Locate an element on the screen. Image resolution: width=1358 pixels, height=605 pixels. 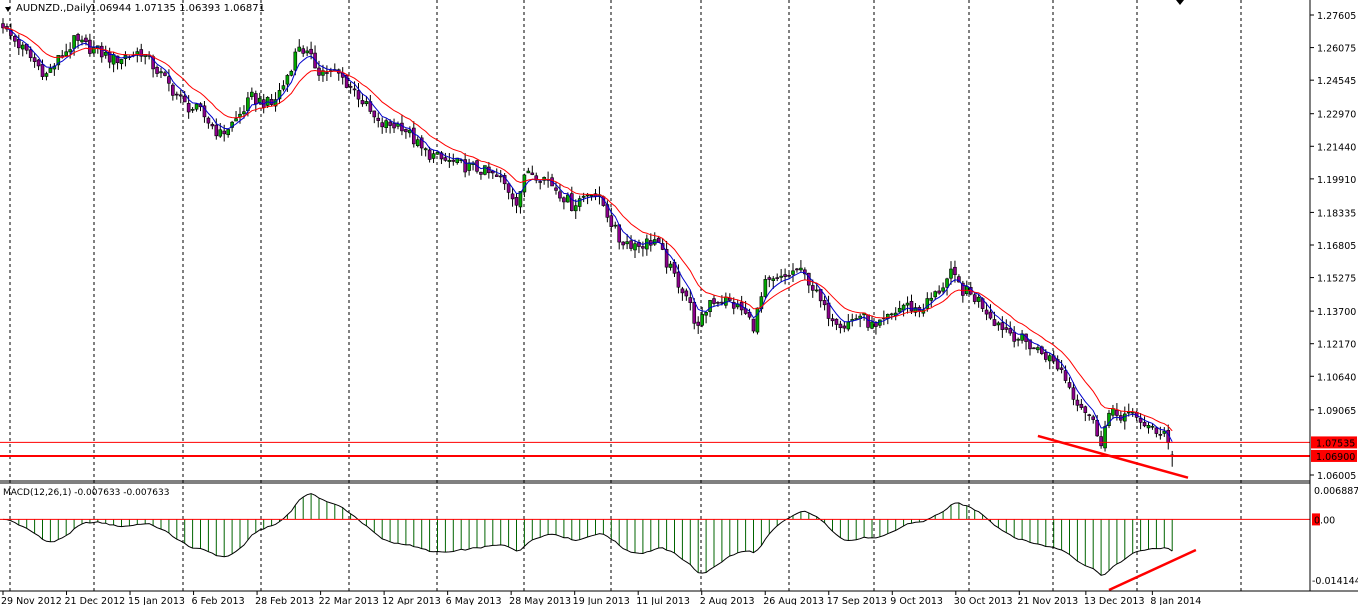
macd-tick-label: 0.00 is located at coordinates (1324, 520).